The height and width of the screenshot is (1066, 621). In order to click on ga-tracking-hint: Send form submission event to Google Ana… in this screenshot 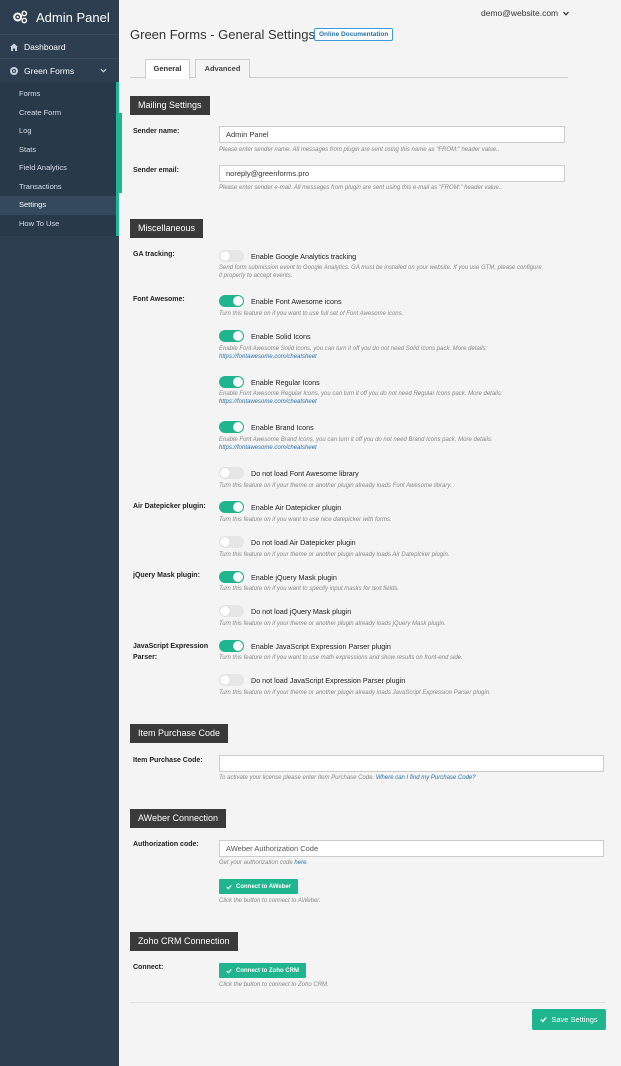, I will do `click(414, 272)`.